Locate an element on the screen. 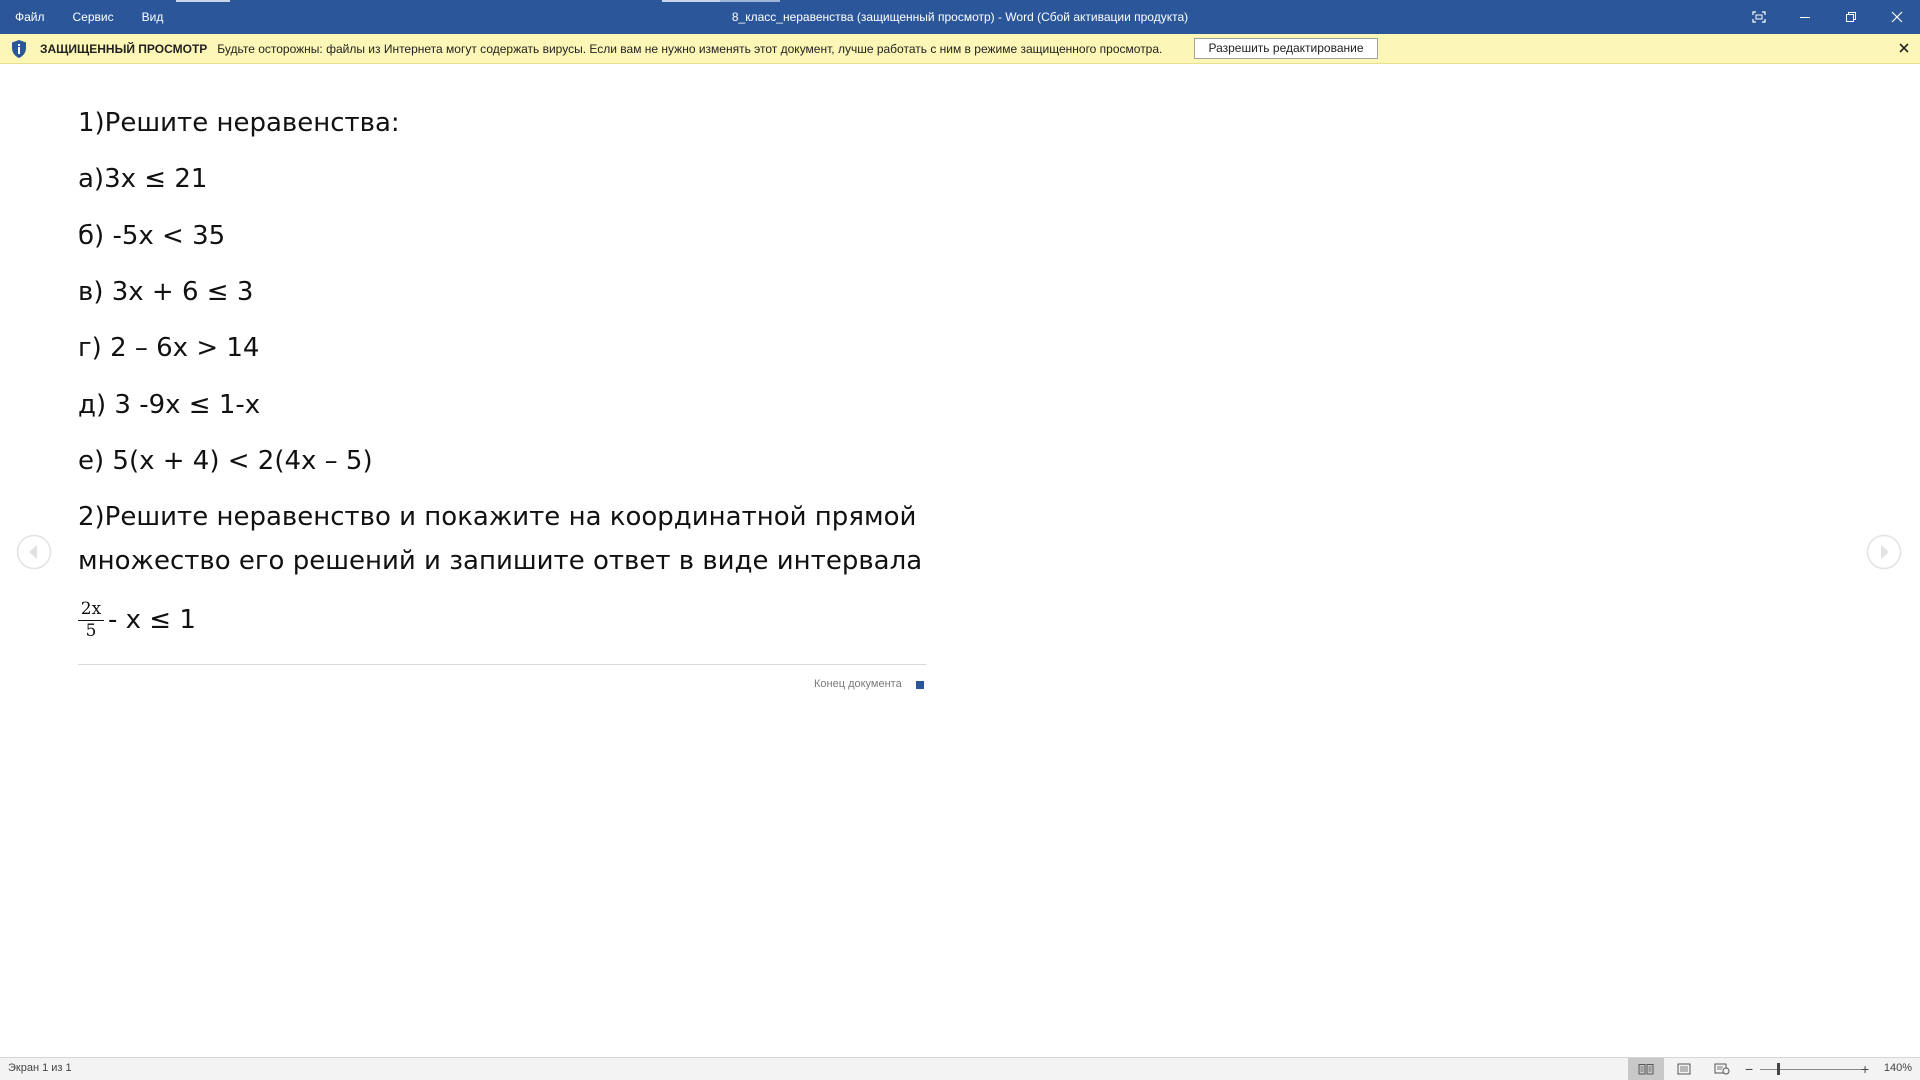  fraction-denominator: 5 is located at coordinates (91, 631).